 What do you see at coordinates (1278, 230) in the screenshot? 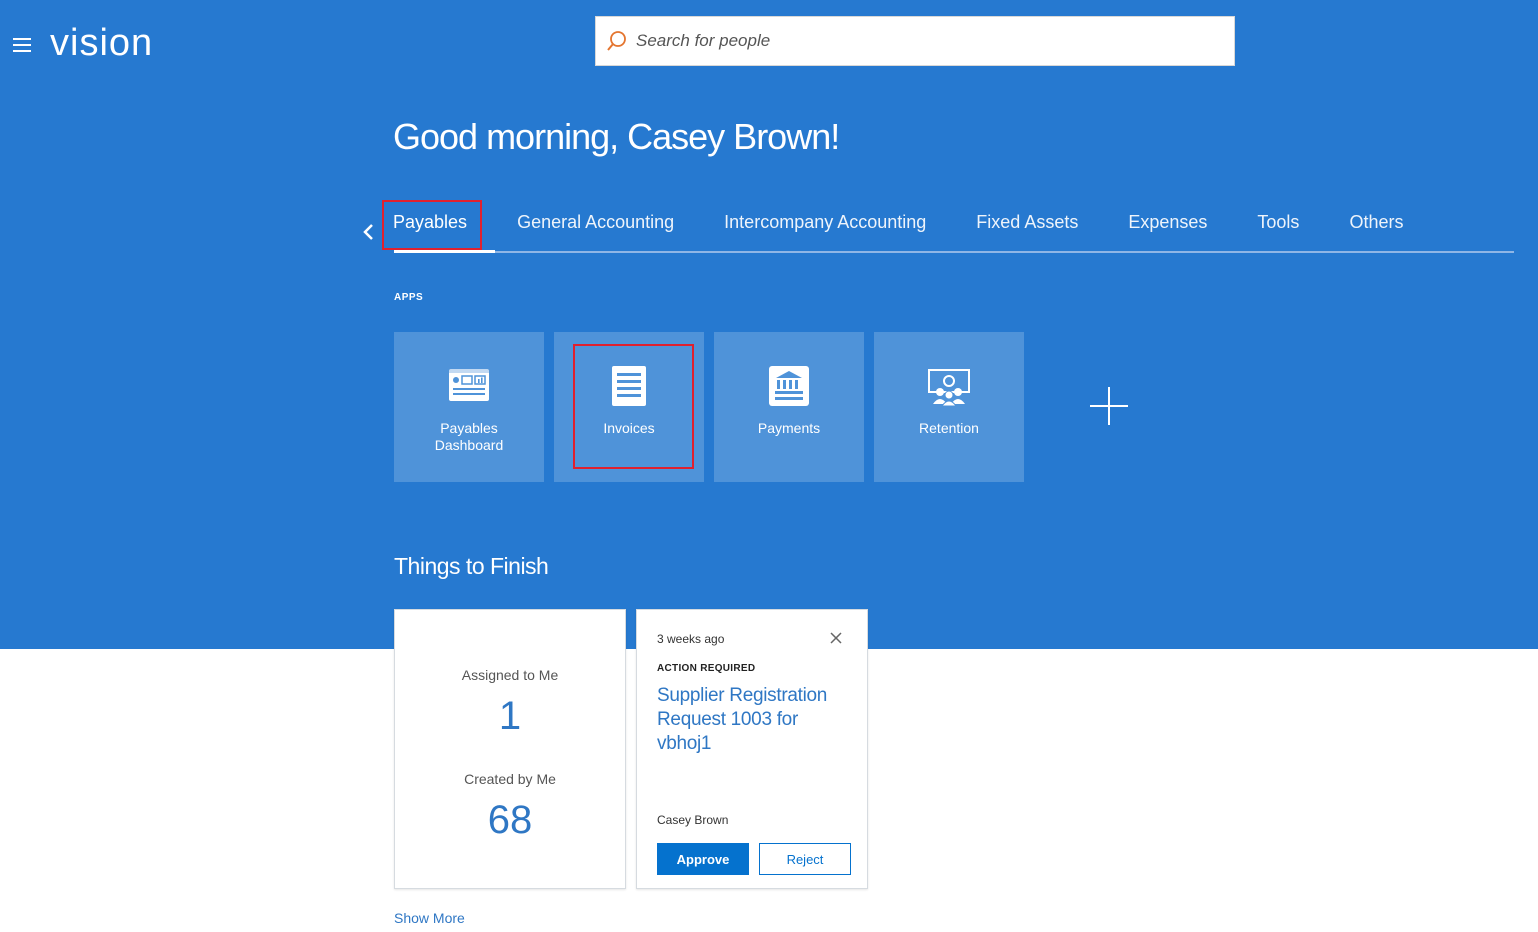
I see `tab-tools: Tools` at bounding box center [1278, 230].